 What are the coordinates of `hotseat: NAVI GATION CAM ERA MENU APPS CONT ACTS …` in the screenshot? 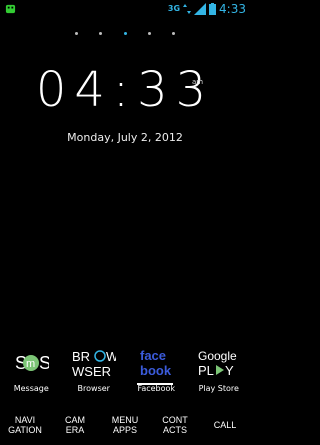 It's located at (125, 425).